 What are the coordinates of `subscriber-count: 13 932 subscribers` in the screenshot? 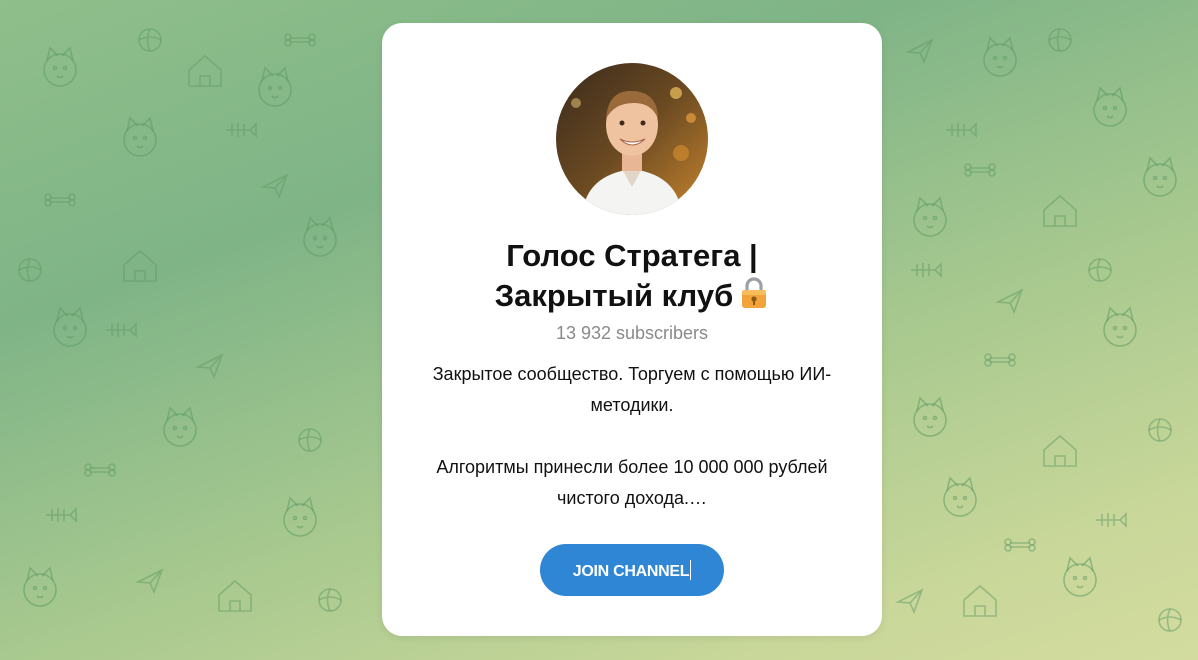 It's located at (632, 333).